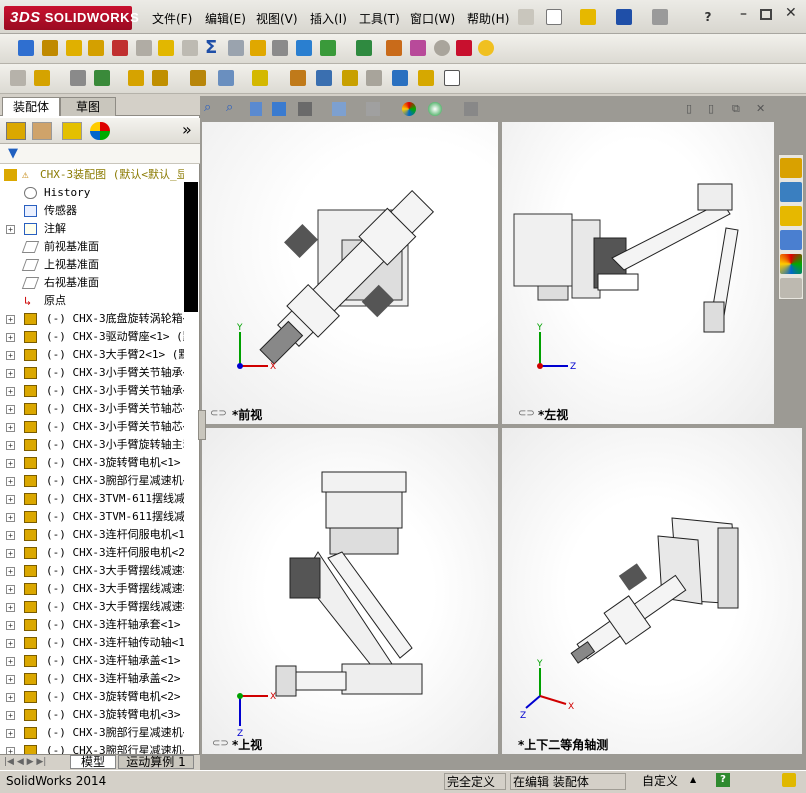  I want to click on tile-vertical-icon: ▯, so click(711, 108).